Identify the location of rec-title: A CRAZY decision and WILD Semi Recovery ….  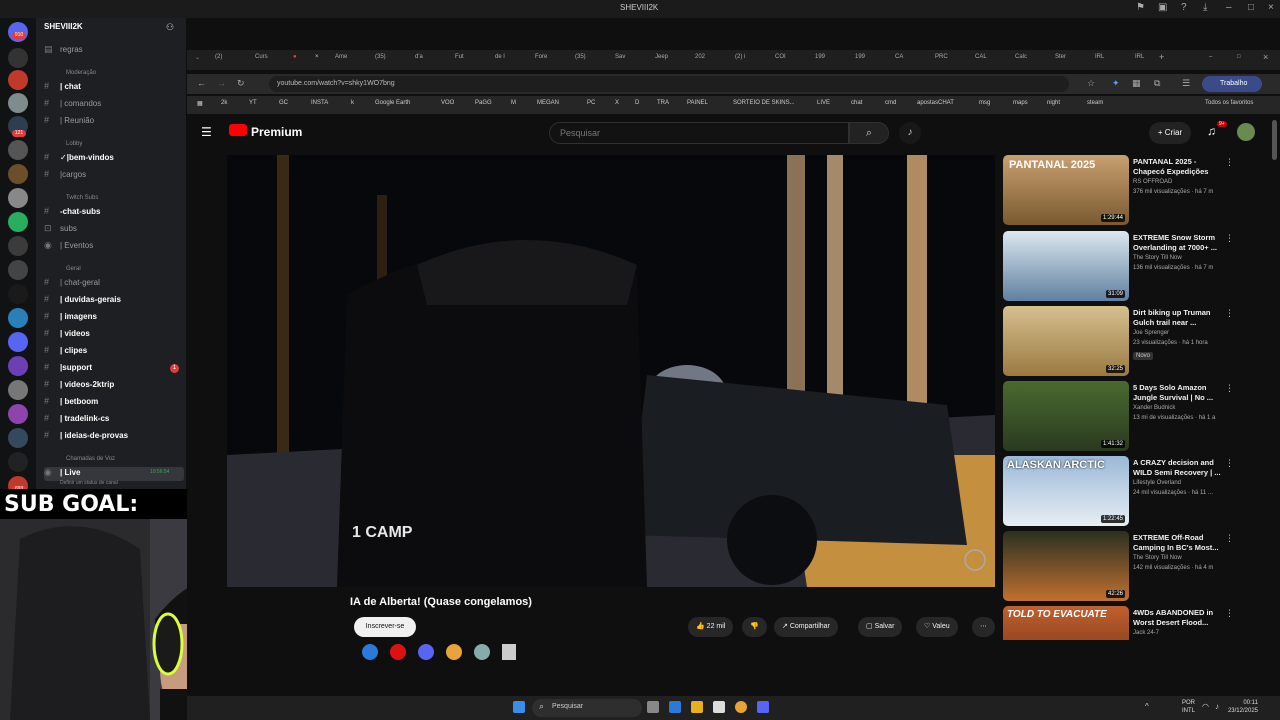
(1181, 468).